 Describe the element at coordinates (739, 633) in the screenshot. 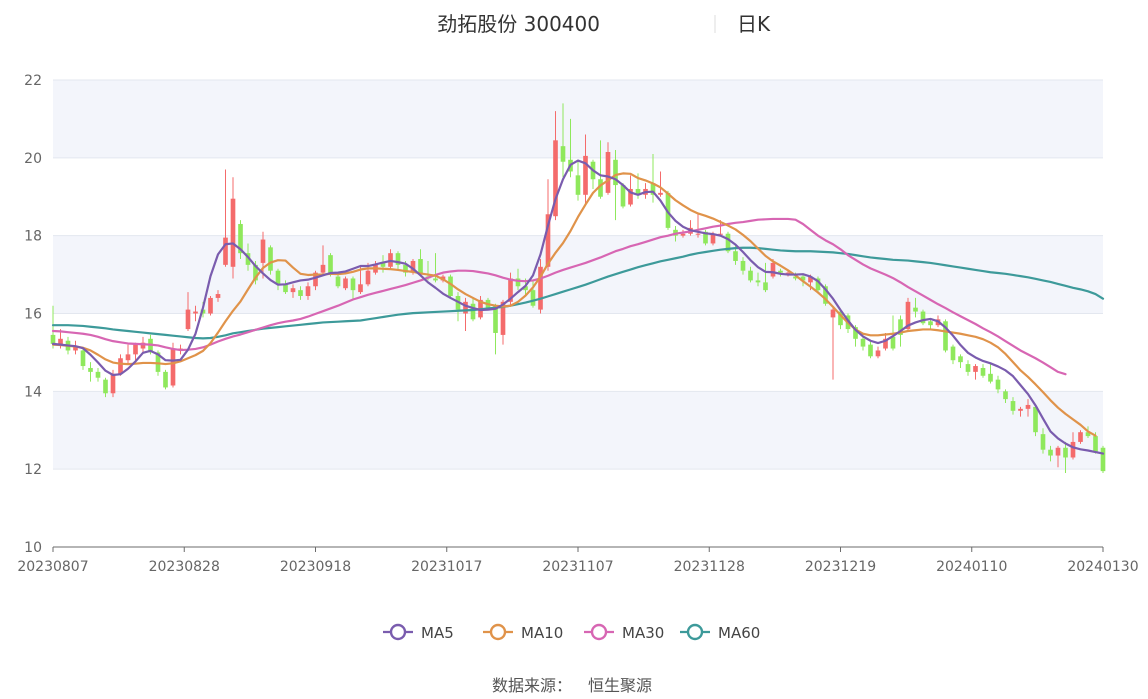

I see `legend-label: MA60` at that location.